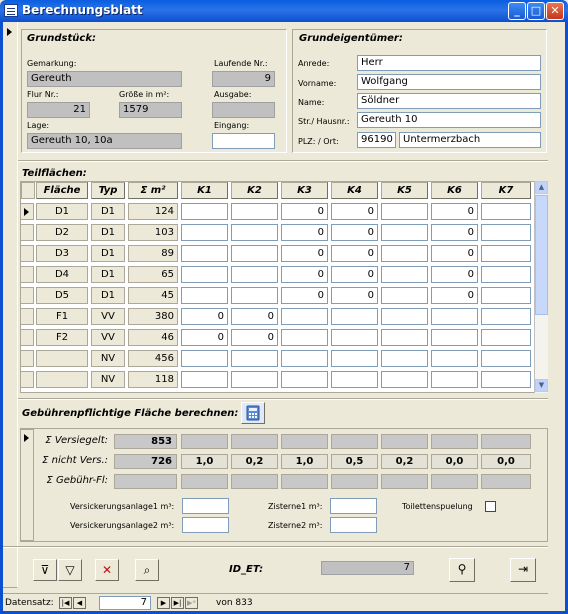  What do you see at coordinates (541, 187) in the screenshot?
I see `scroll-up-icon: ▲` at bounding box center [541, 187].